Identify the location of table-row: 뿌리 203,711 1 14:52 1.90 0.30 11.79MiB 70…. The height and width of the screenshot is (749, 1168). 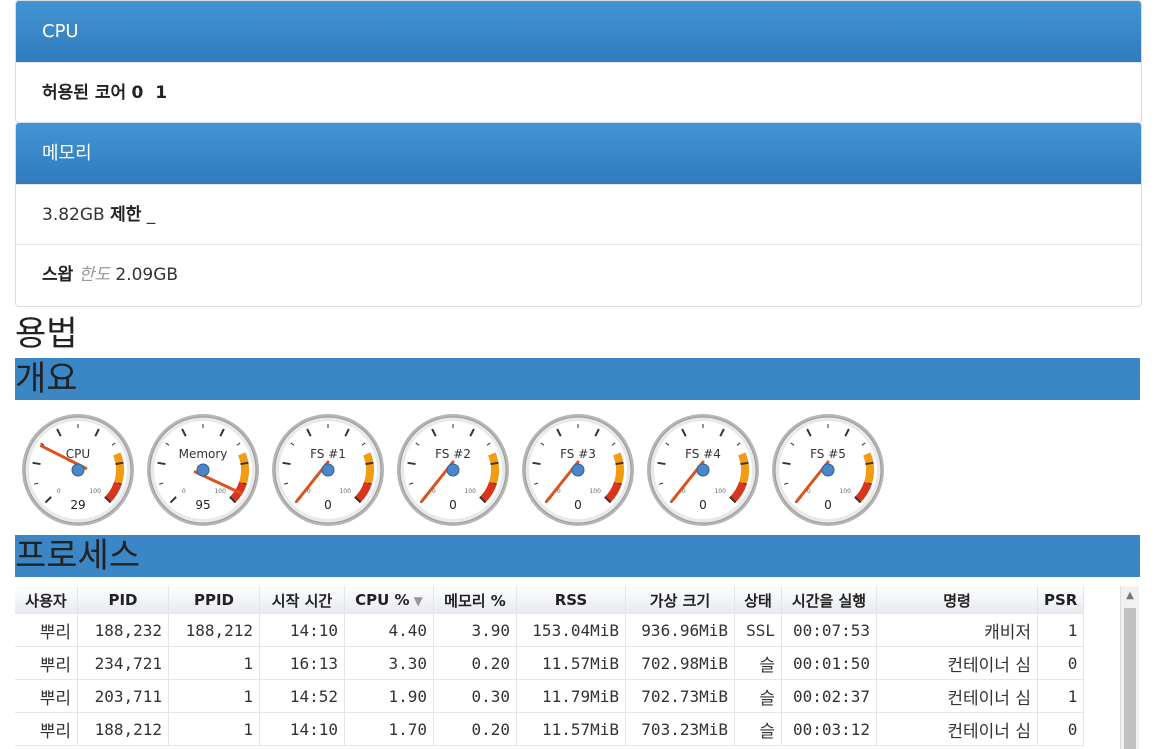
(550, 696).